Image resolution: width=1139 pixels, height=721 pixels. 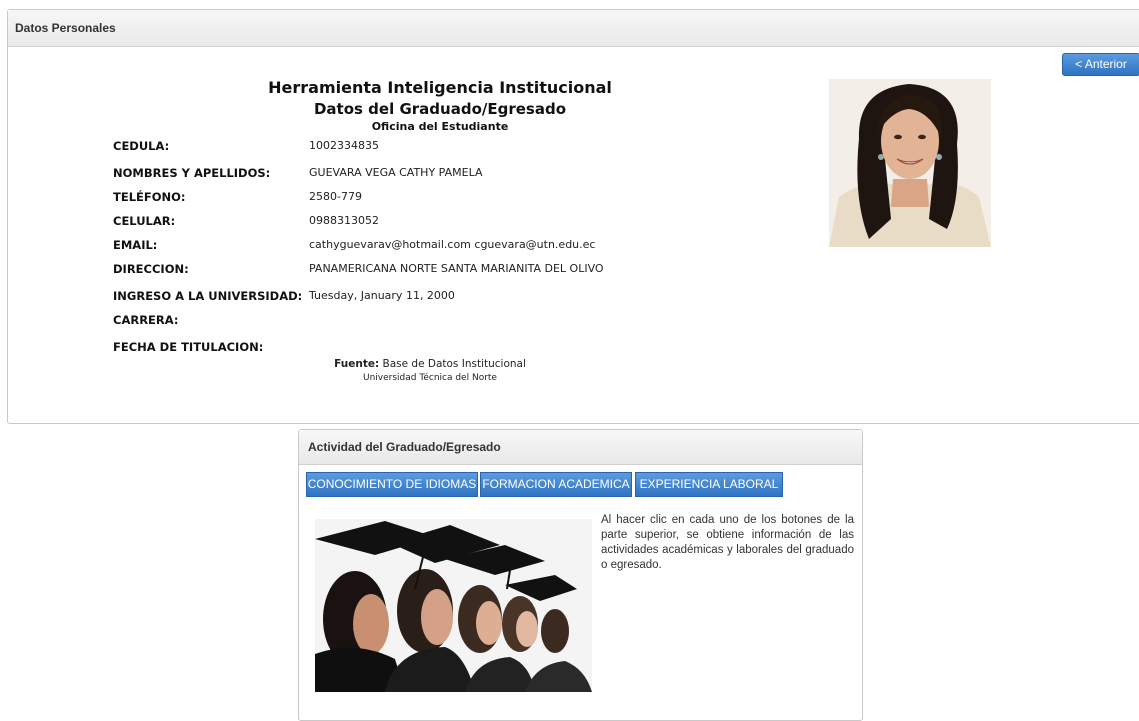 I want to click on names-label: NOMBRES Y APELLIDOS:, so click(x=192, y=173).